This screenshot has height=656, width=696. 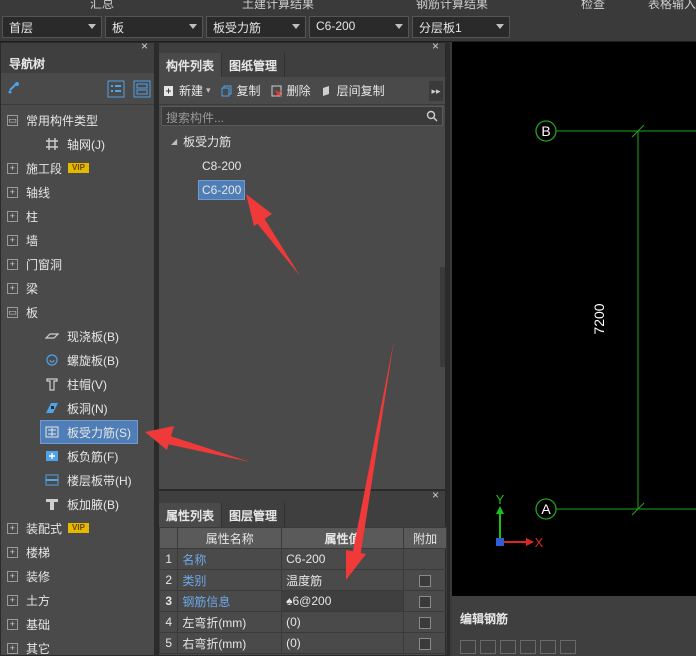 I want to click on component-item-selected: C6-200, so click(x=221, y=190).